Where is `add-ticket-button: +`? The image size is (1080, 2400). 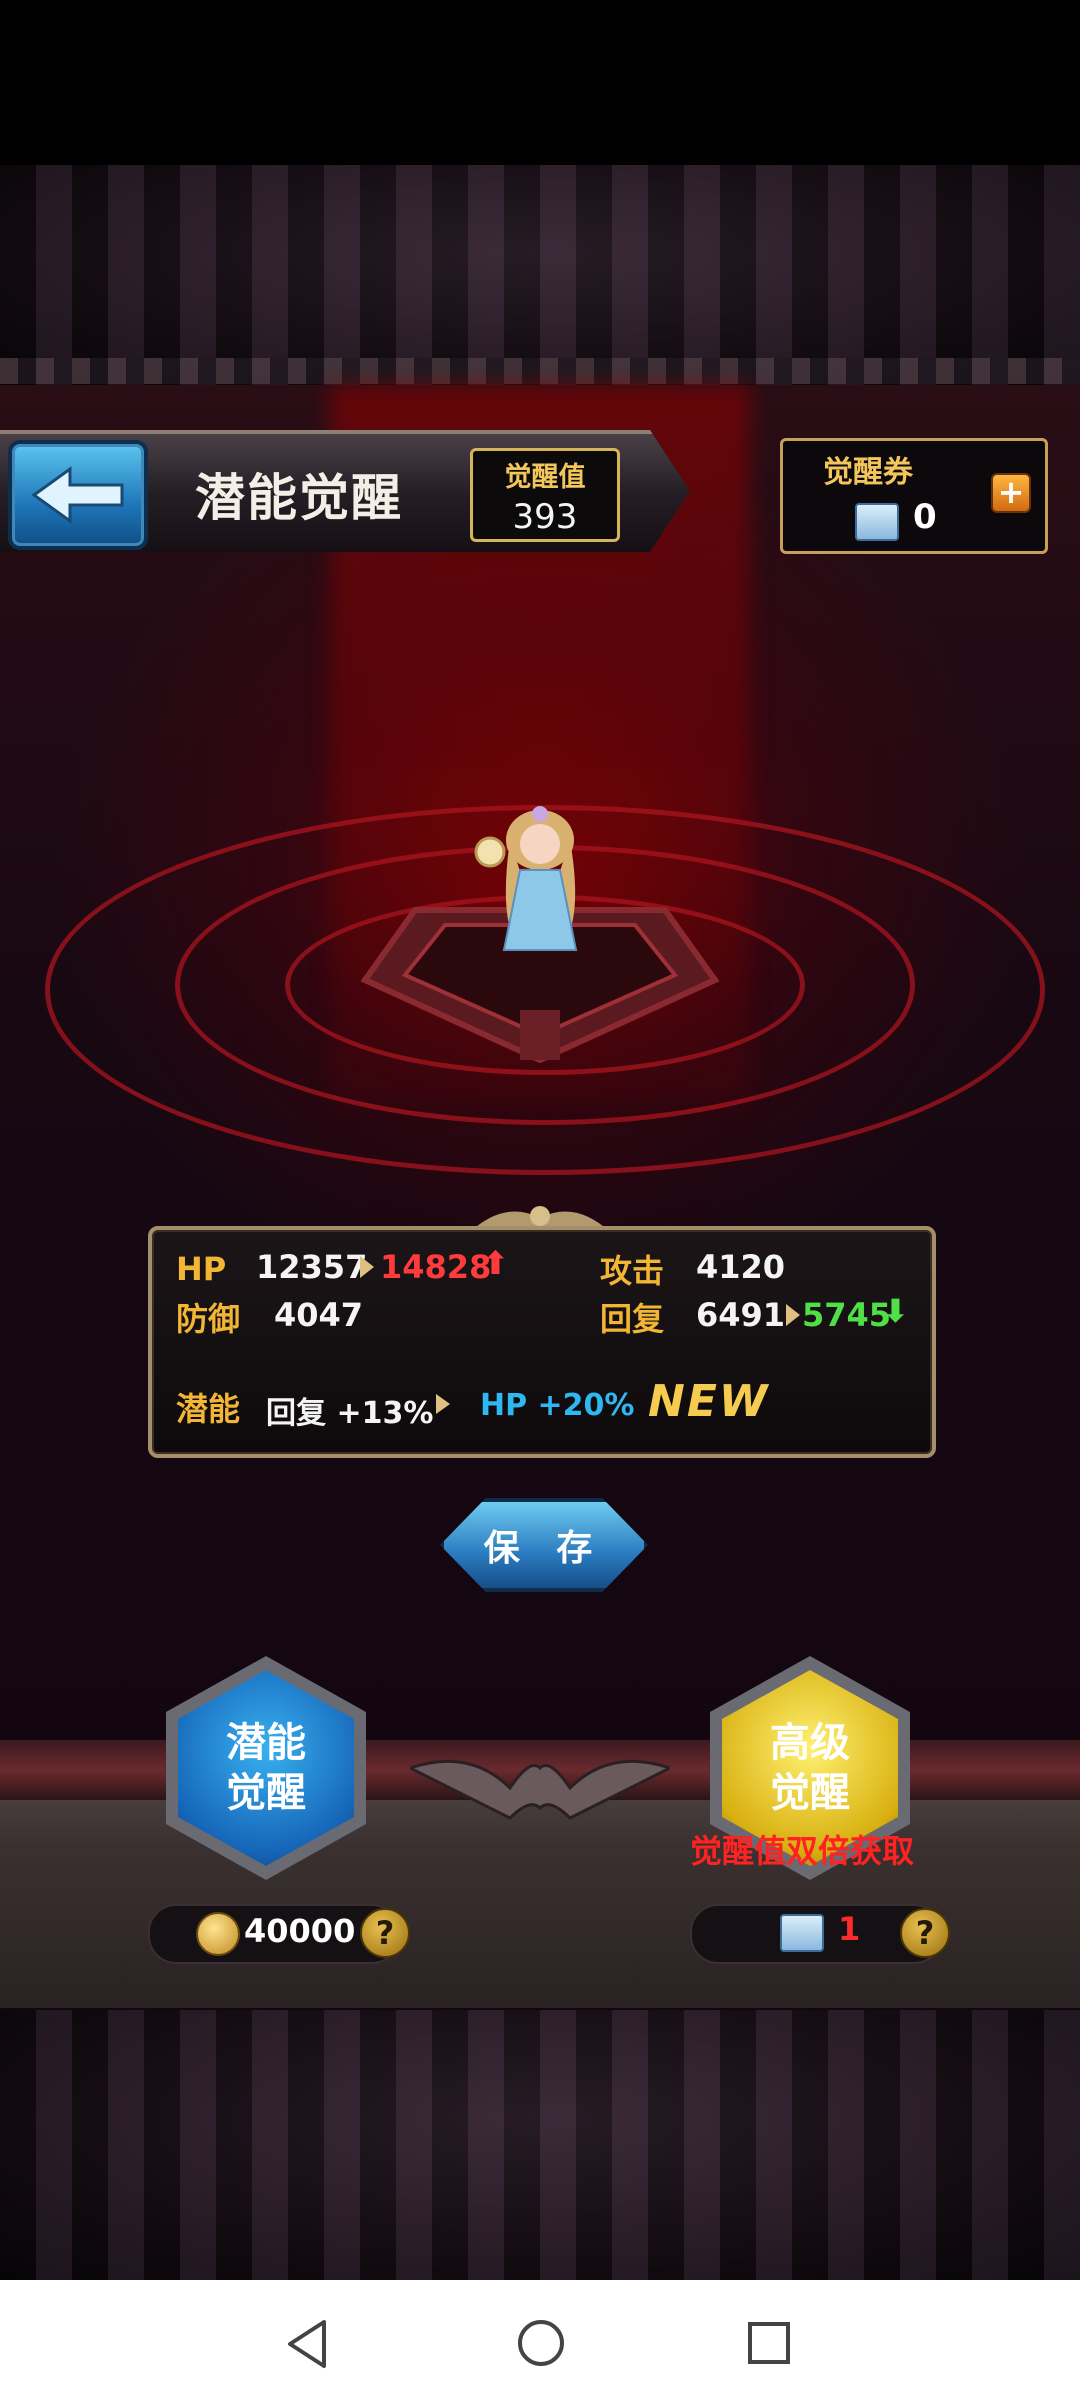 add-ticket-button: + is located at coordinates (1011, 493).